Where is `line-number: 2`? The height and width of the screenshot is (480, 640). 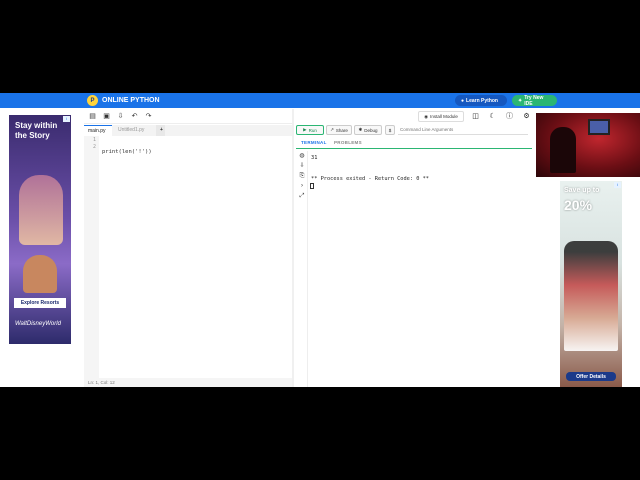
line-number: 2 is located at coordinates (94, 147).